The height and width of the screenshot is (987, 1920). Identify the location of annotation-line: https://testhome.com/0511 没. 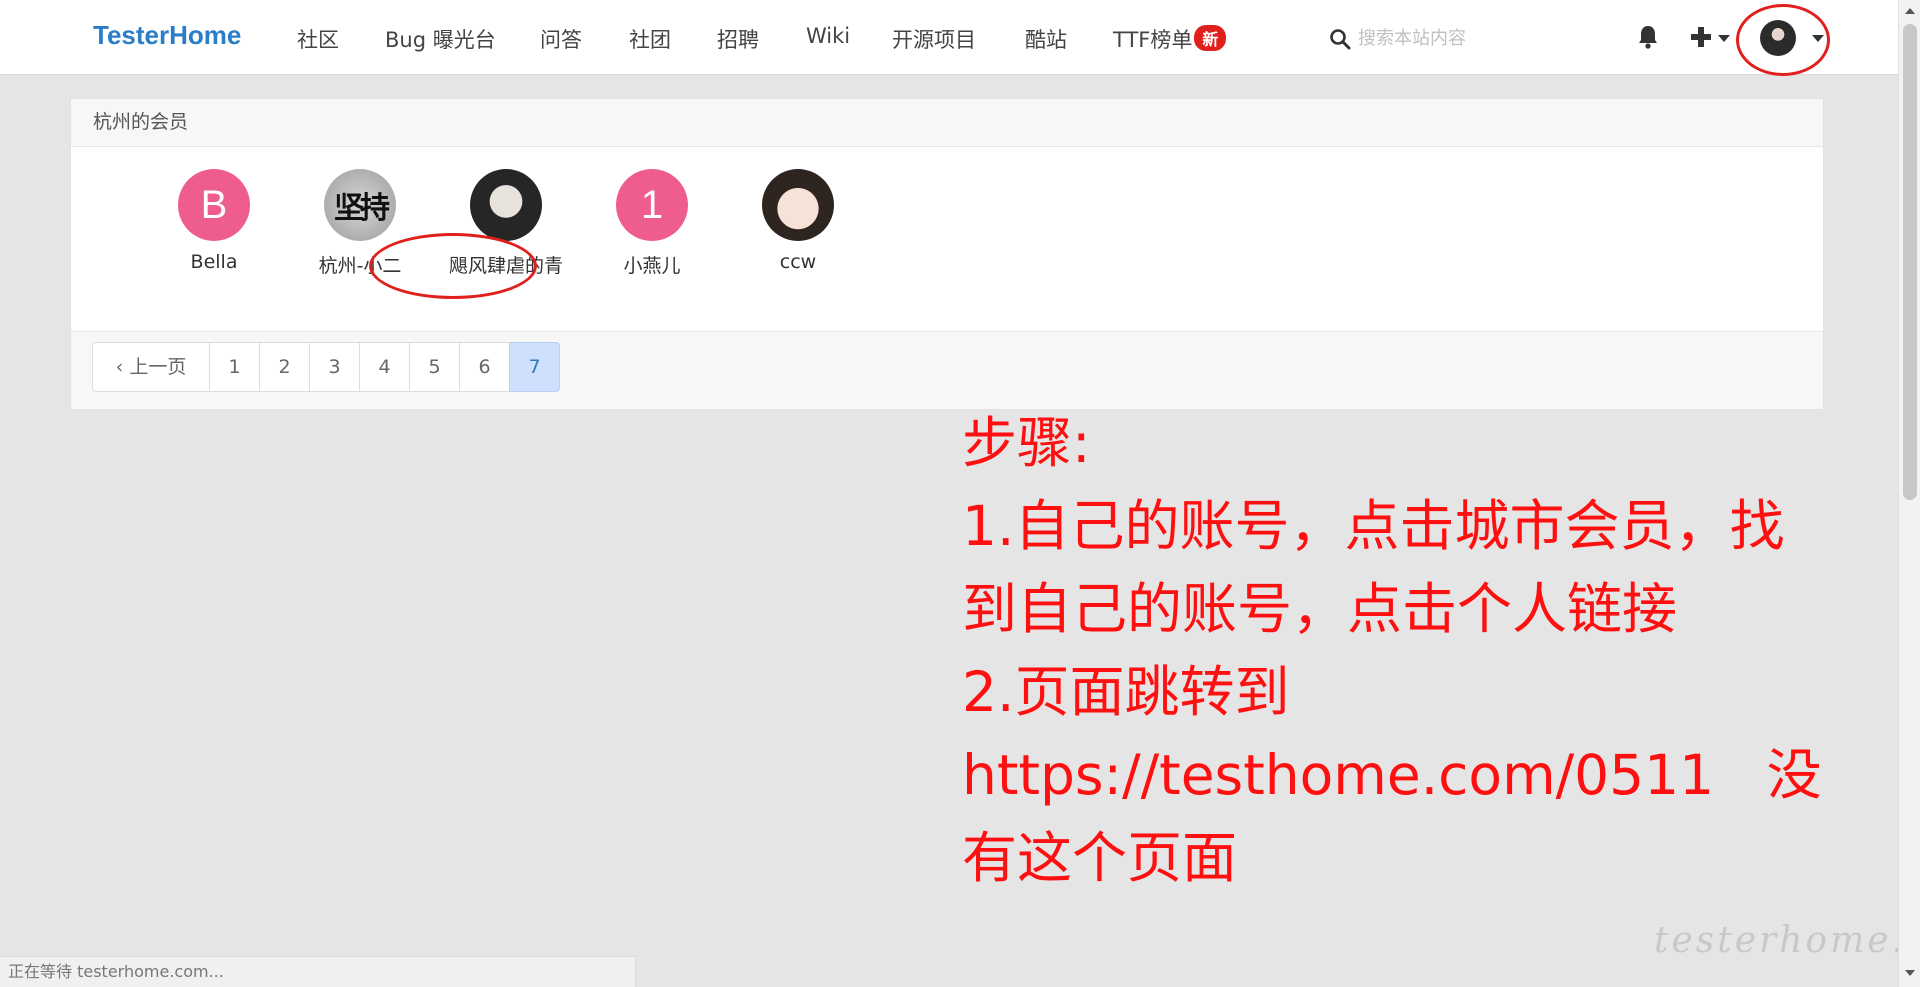
(1392, 775).